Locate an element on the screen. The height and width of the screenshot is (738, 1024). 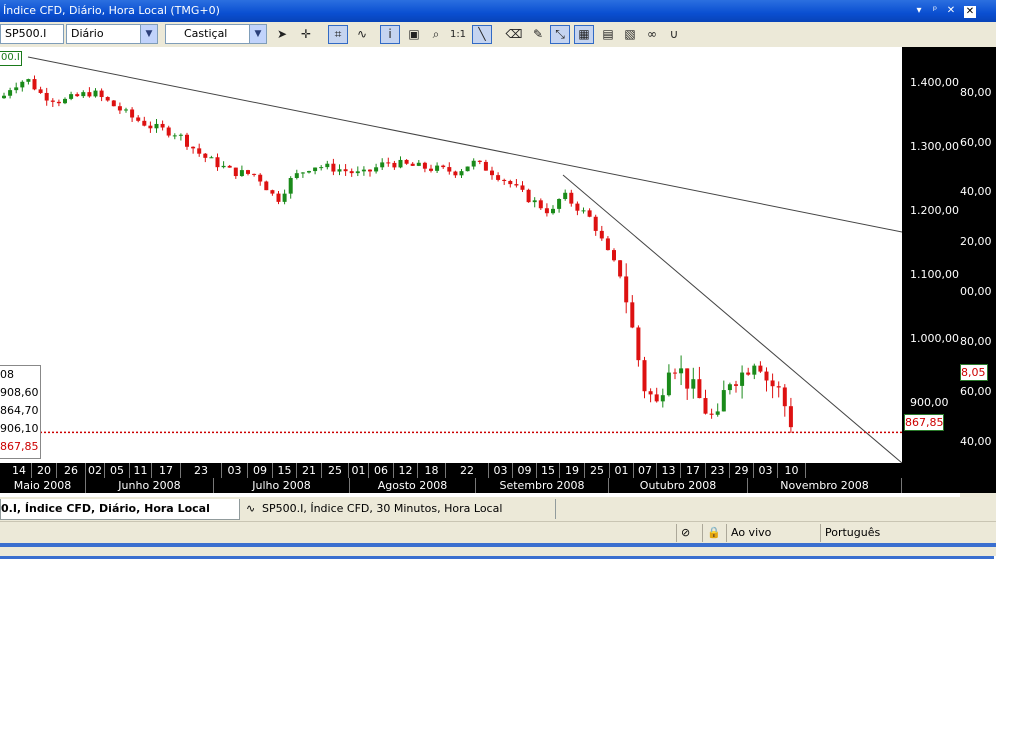
grid-icon: ▦ is located at coordinates (584, 34).